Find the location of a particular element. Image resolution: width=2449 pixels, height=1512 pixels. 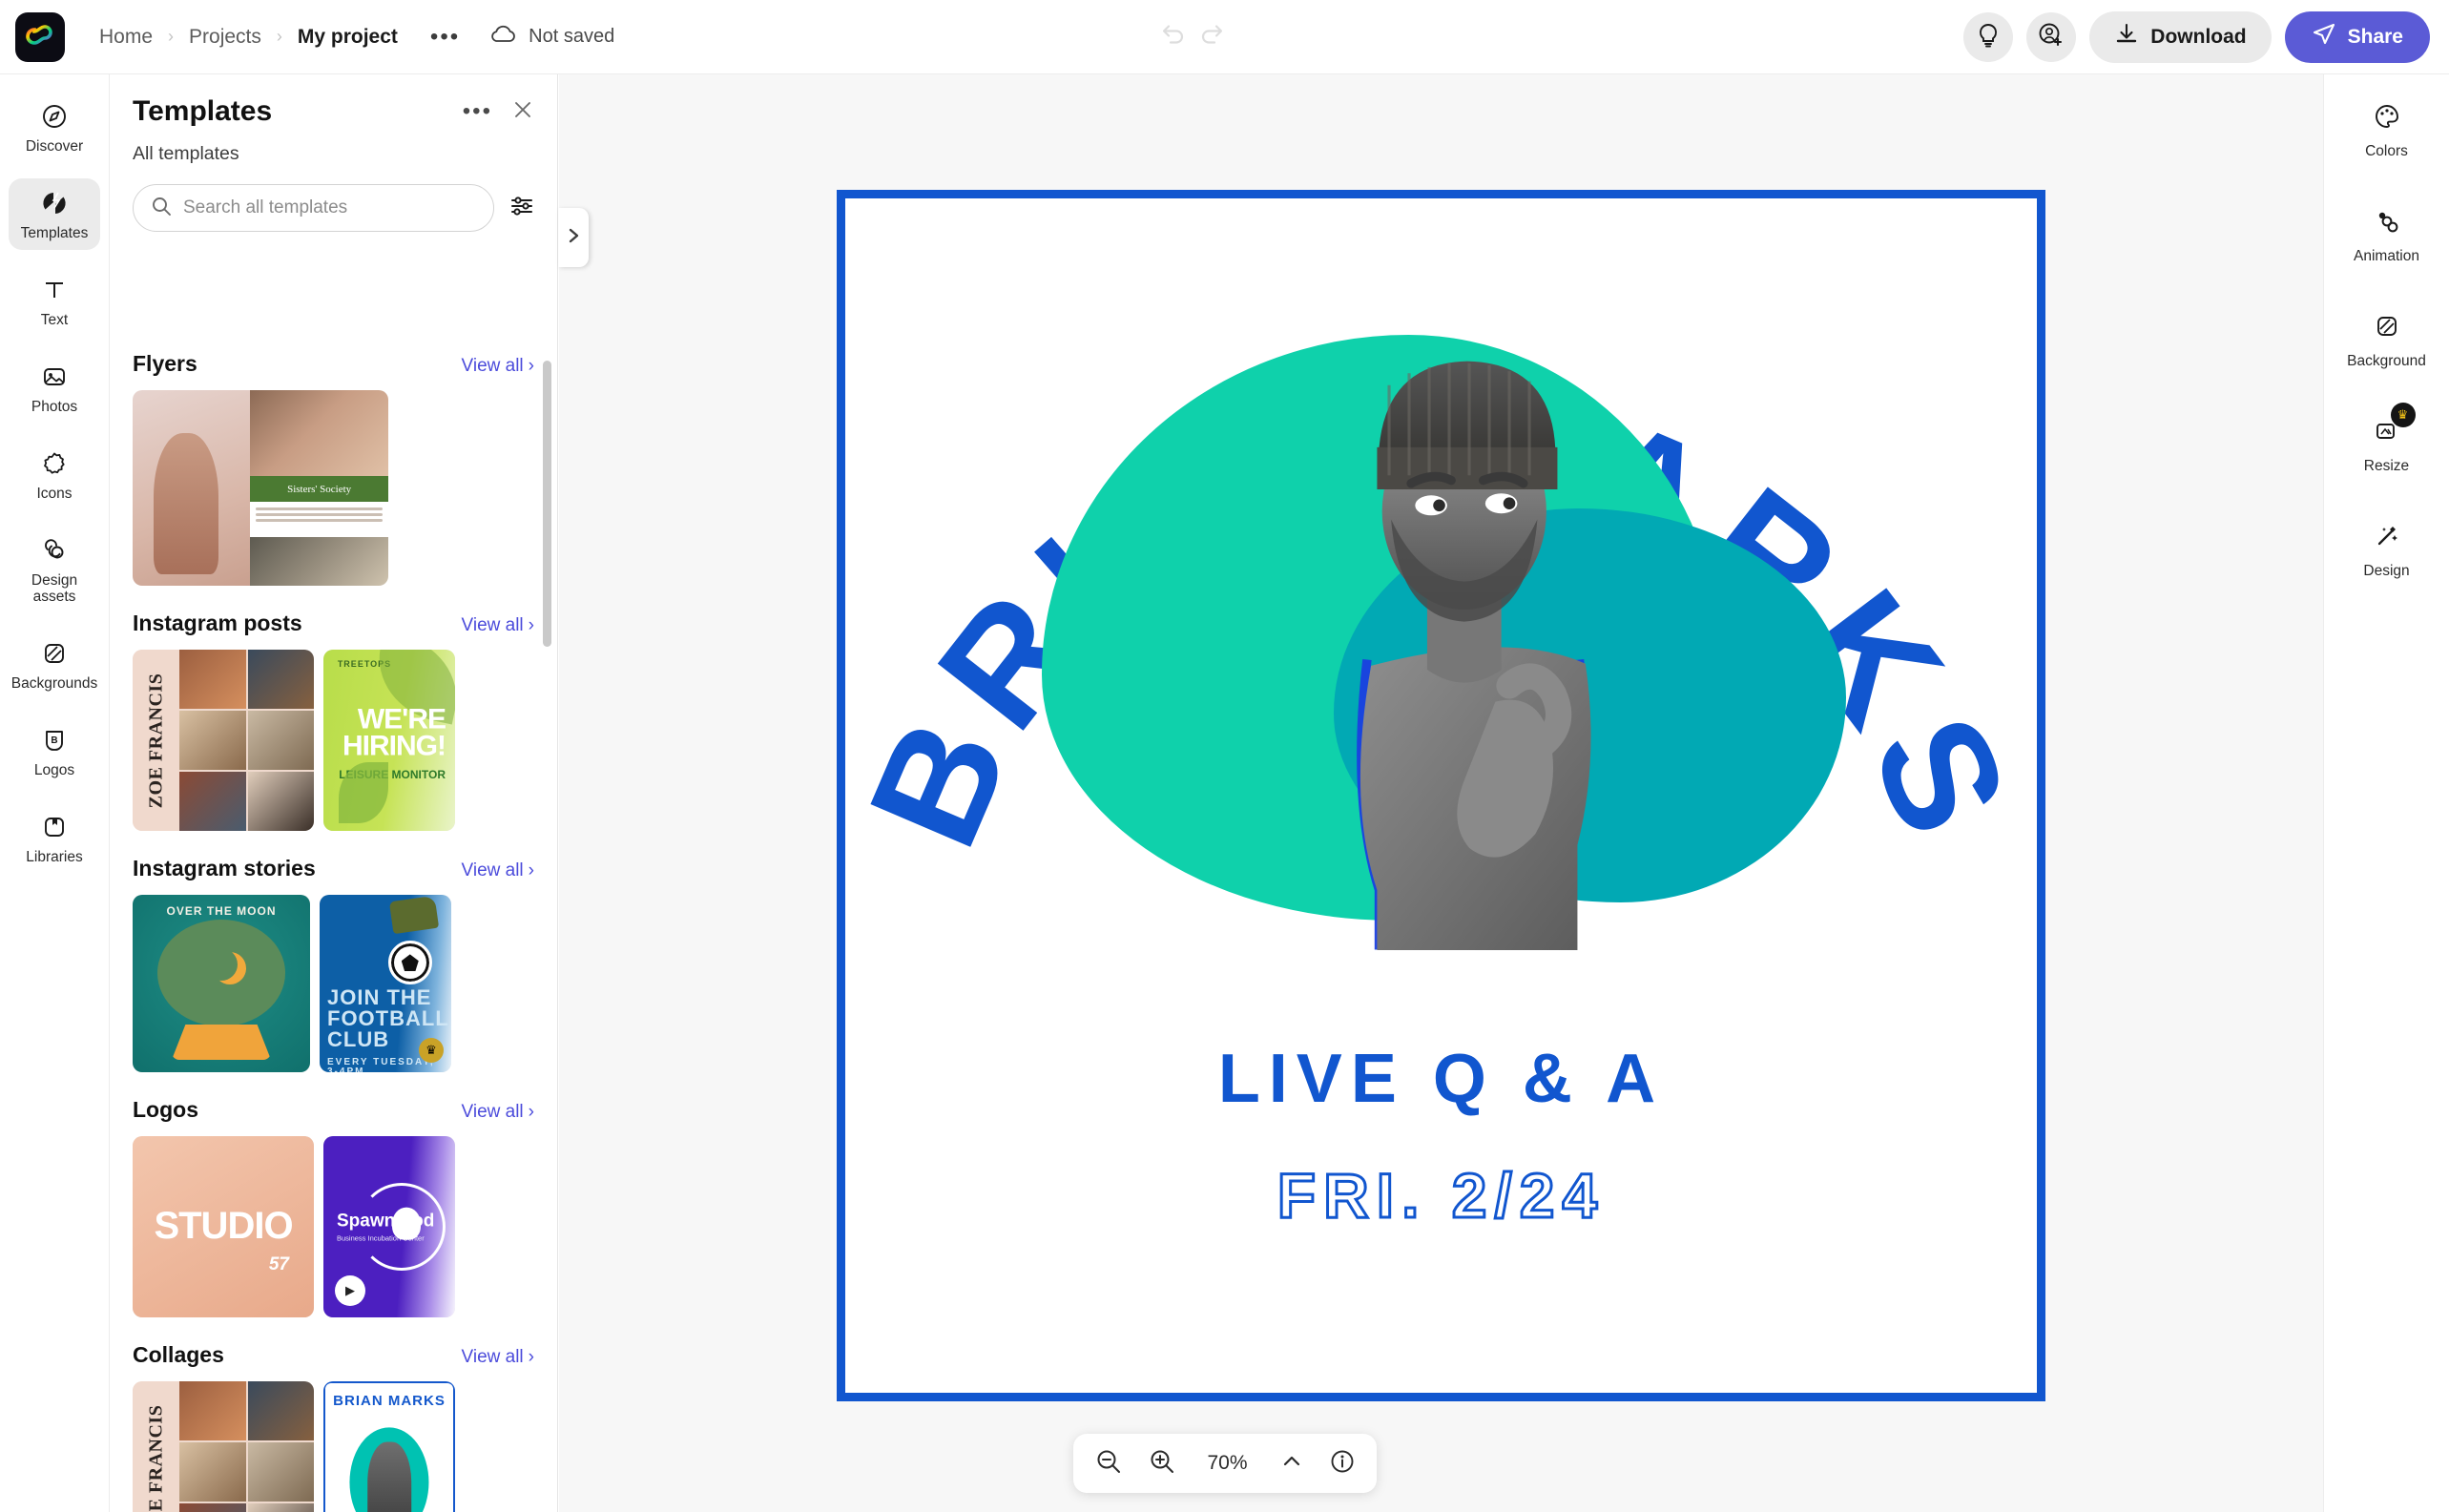

section-title: Instagram stories is located at coordinates (224, 868).